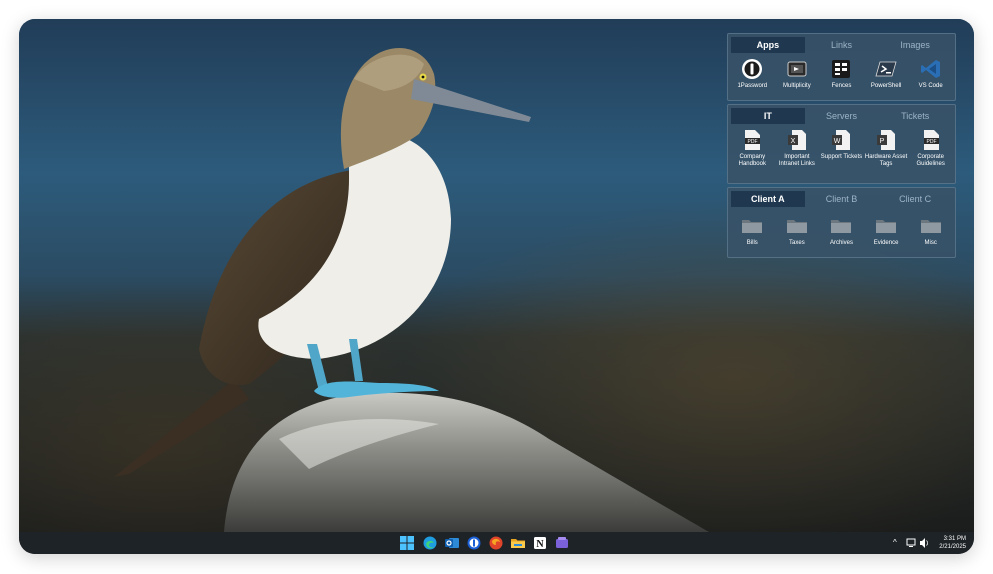 This screenshot has height=574, width=993. I want to click on folder-label: Bills, so click(752, 243).